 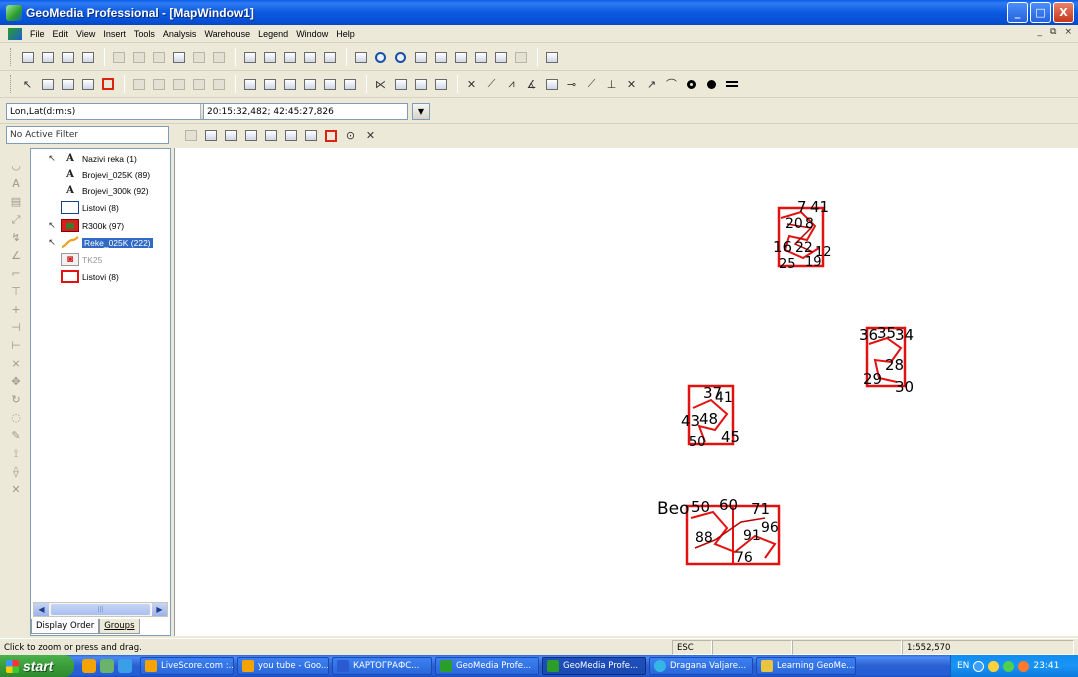 What do you see at coordinates (420, 84) in the screenshot?
I see `snap-icon` at bounding box center [420, 84].